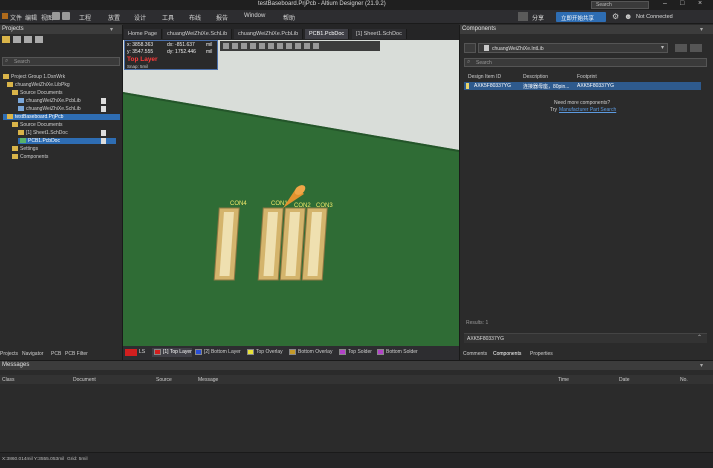  Describe the element at coordinates (327, 34) in the screenshot. I see `tab-pcbdoc: PCB1.PcbDoc` at that location.